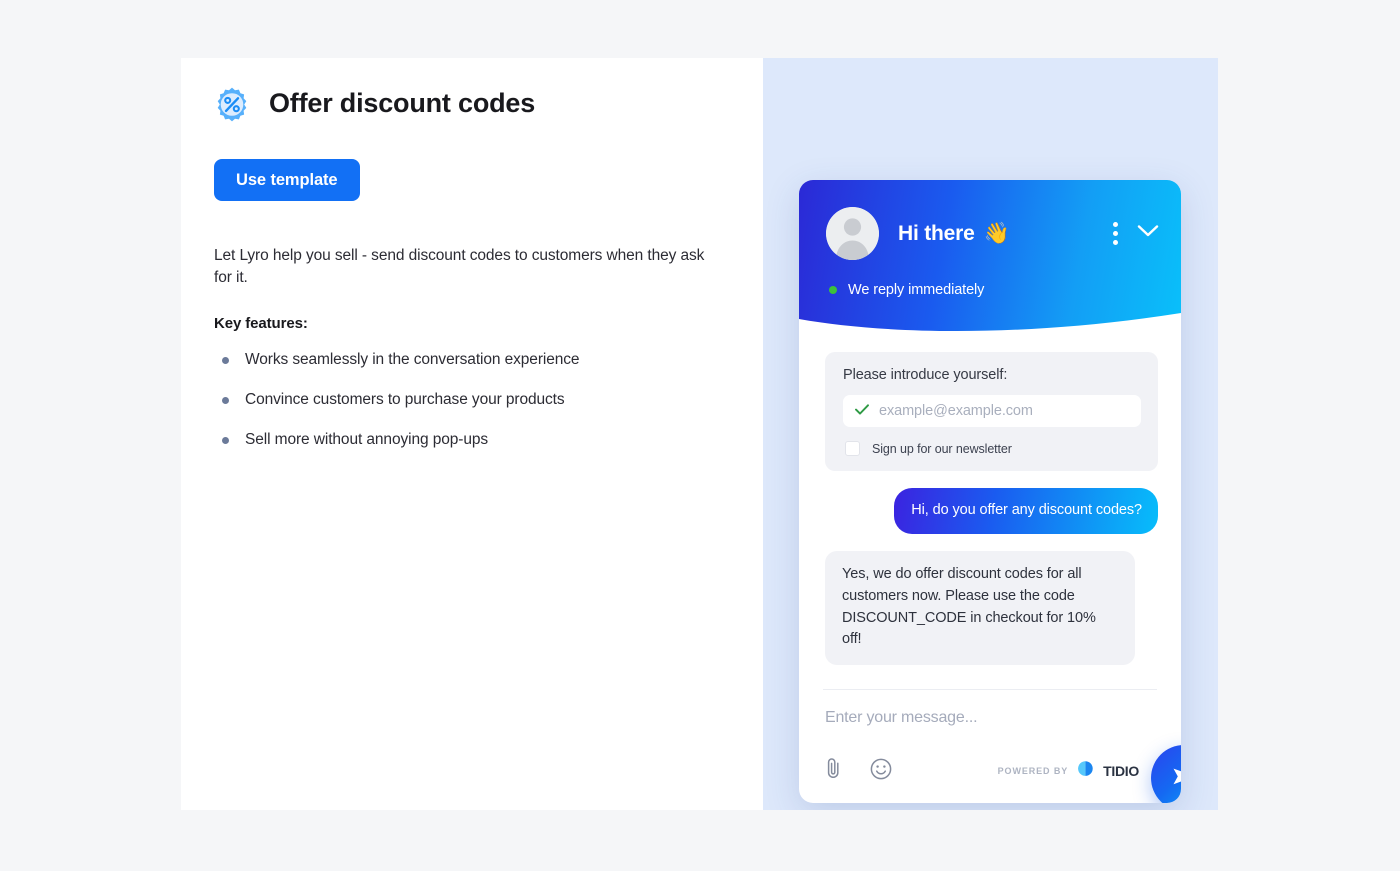 The width and height of the screenshot is (1400, 871). Describe the element at coordinates (925, 375) in the screenshot. I see `prechat-label: Please introduce yourself:` at that location.